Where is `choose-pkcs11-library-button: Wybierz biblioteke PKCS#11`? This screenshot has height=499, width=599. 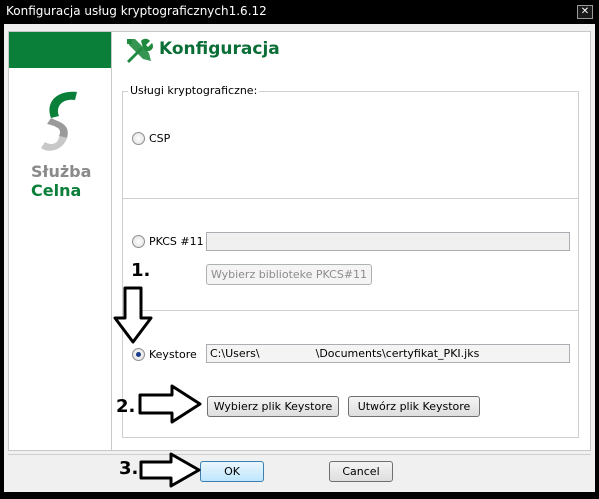
choose-pkcs11-library-button: Wybierz biblioteke PKCS#11 is located at coordinates (289, 274).